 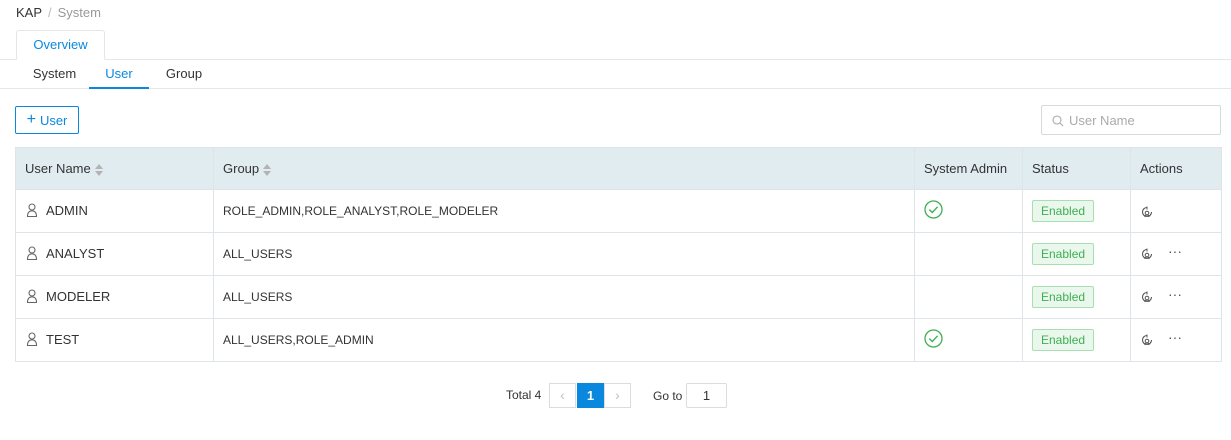 I want to click on pagination: Total 4 ‹ 1 › Go to, so click(x=615, y=395).